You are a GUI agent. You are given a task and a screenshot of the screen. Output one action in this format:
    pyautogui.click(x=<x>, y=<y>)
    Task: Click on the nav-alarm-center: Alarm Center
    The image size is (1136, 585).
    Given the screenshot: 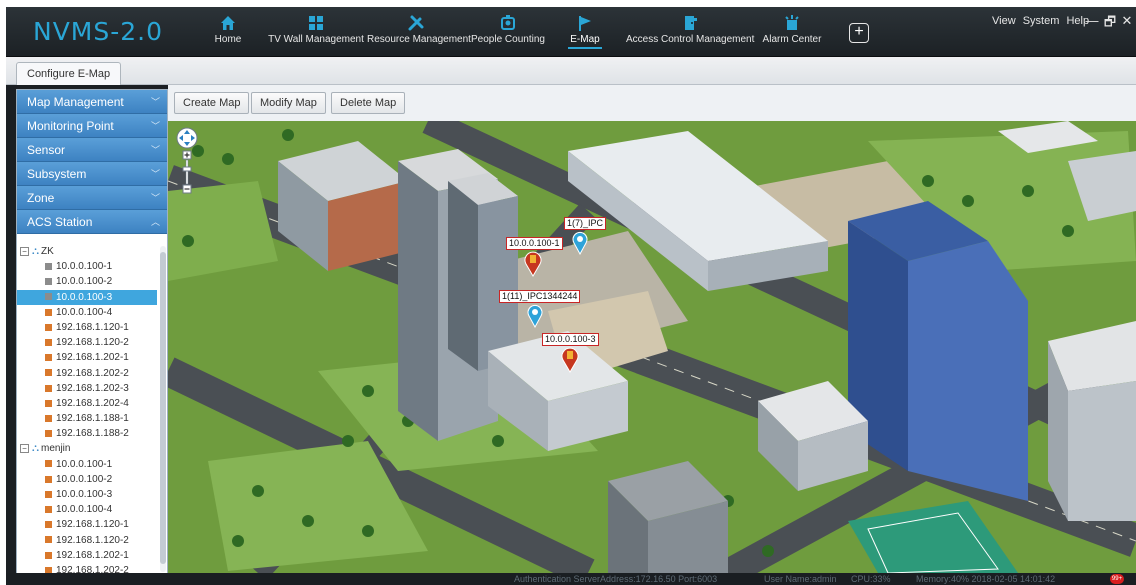 What is the action you would take?
    pyautogui.click(x=792, y=32)
    